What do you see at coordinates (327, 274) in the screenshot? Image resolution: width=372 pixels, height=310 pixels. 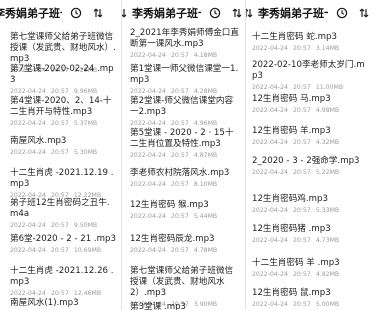 I see `file-size: 4.82MB` at bounding box center [327, 274].